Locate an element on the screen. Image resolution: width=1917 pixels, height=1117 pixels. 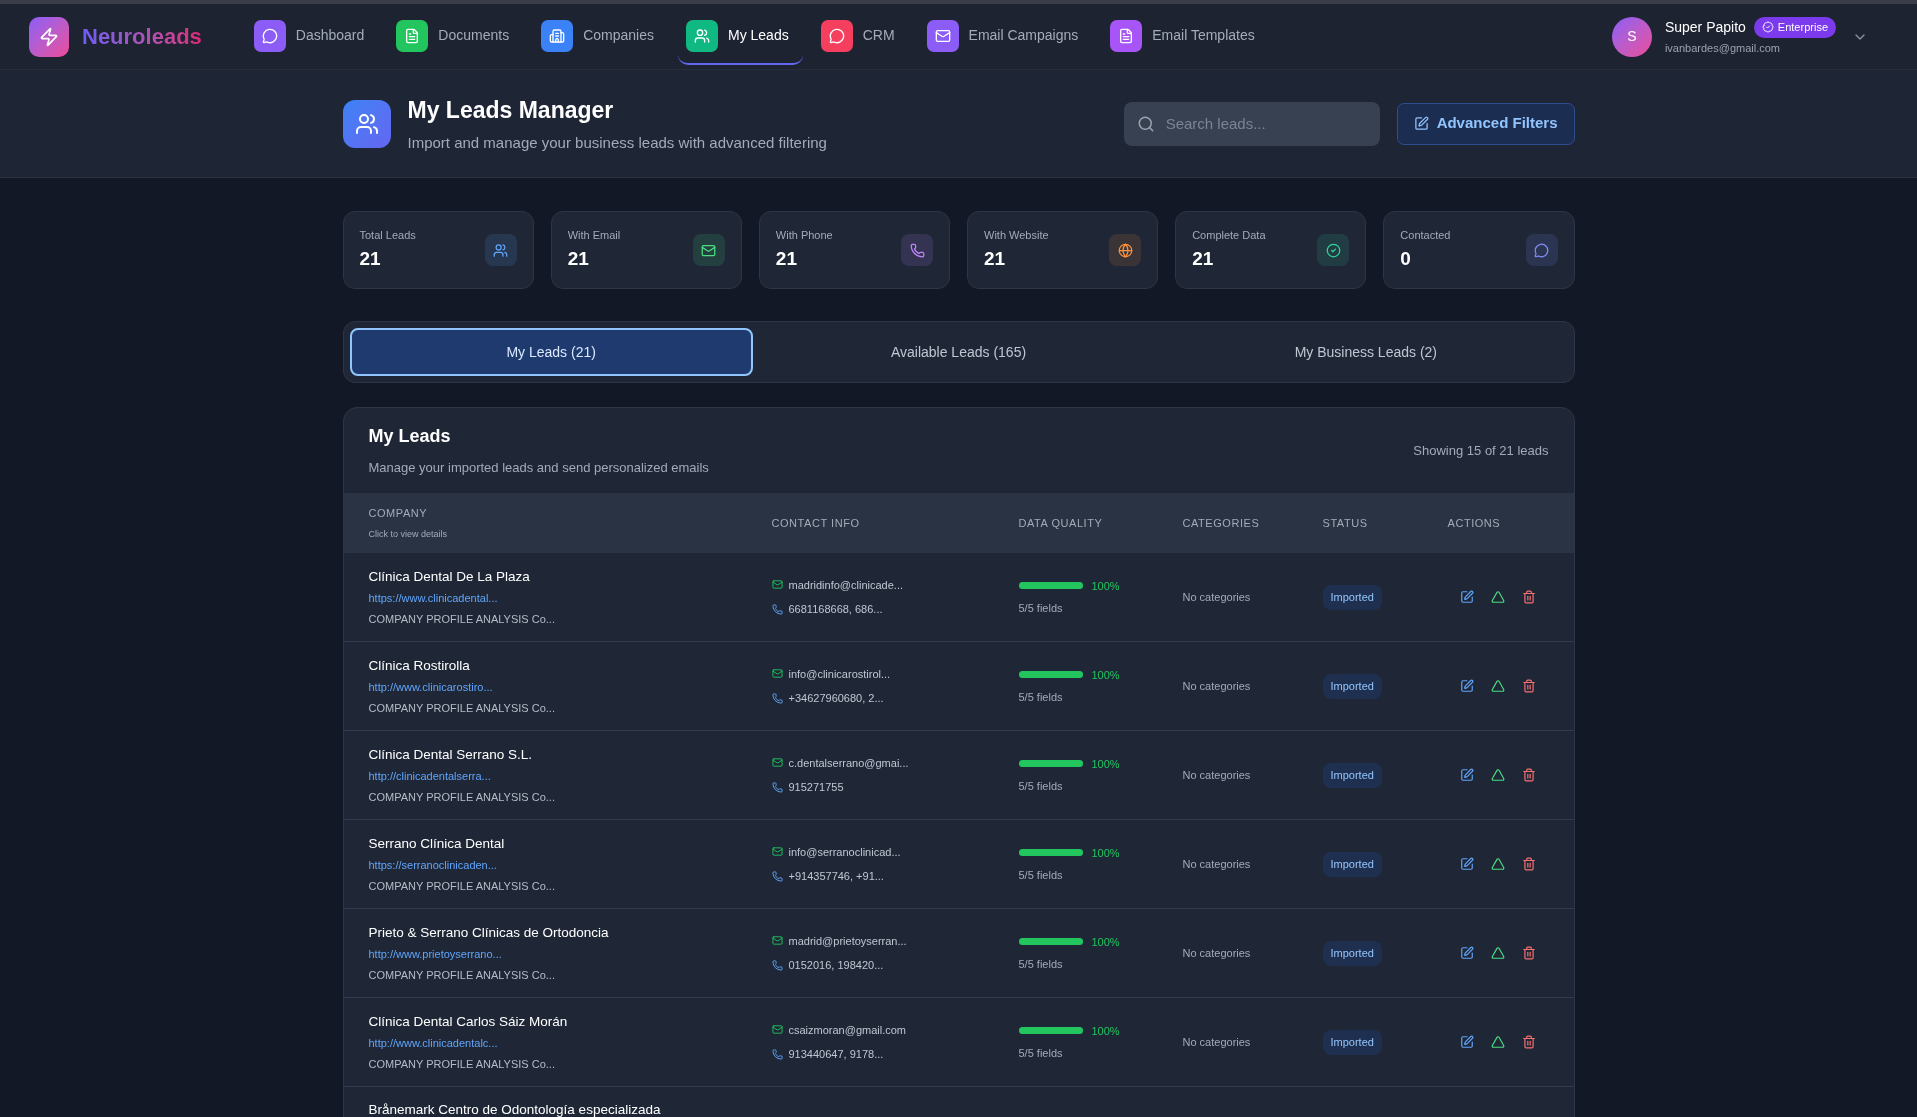
nav-tab: Email Templates is located at coordinates (1185, 36).